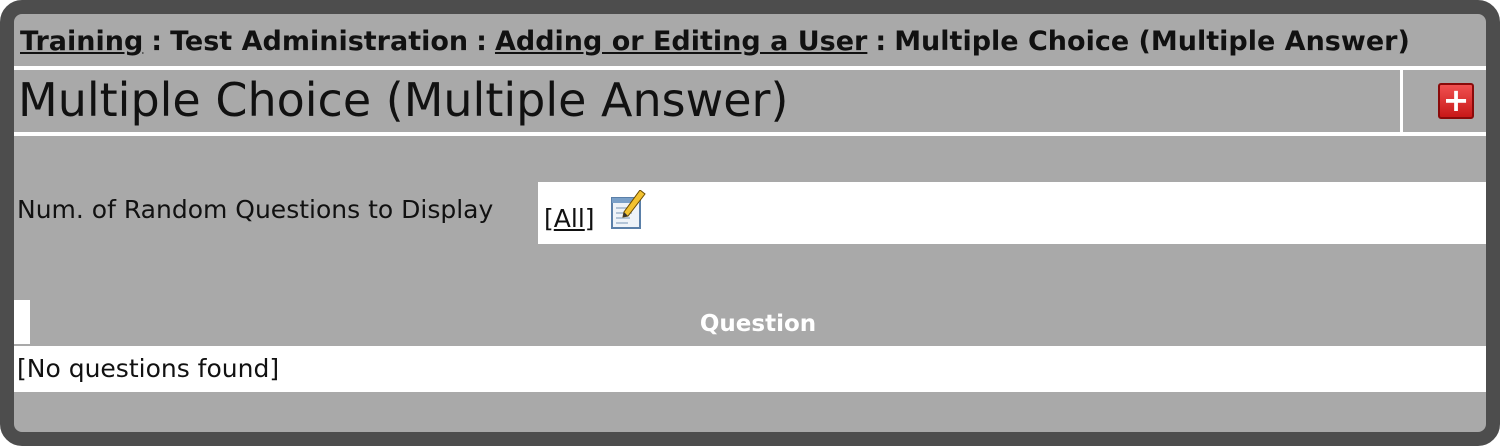 The width and height of the screenshot is (1500, 446). What do you see at coordinates (319, 41) in the screenshot?
I see `breadcrumb-test-administration: Test Administration` at bounding box center [319, 41].